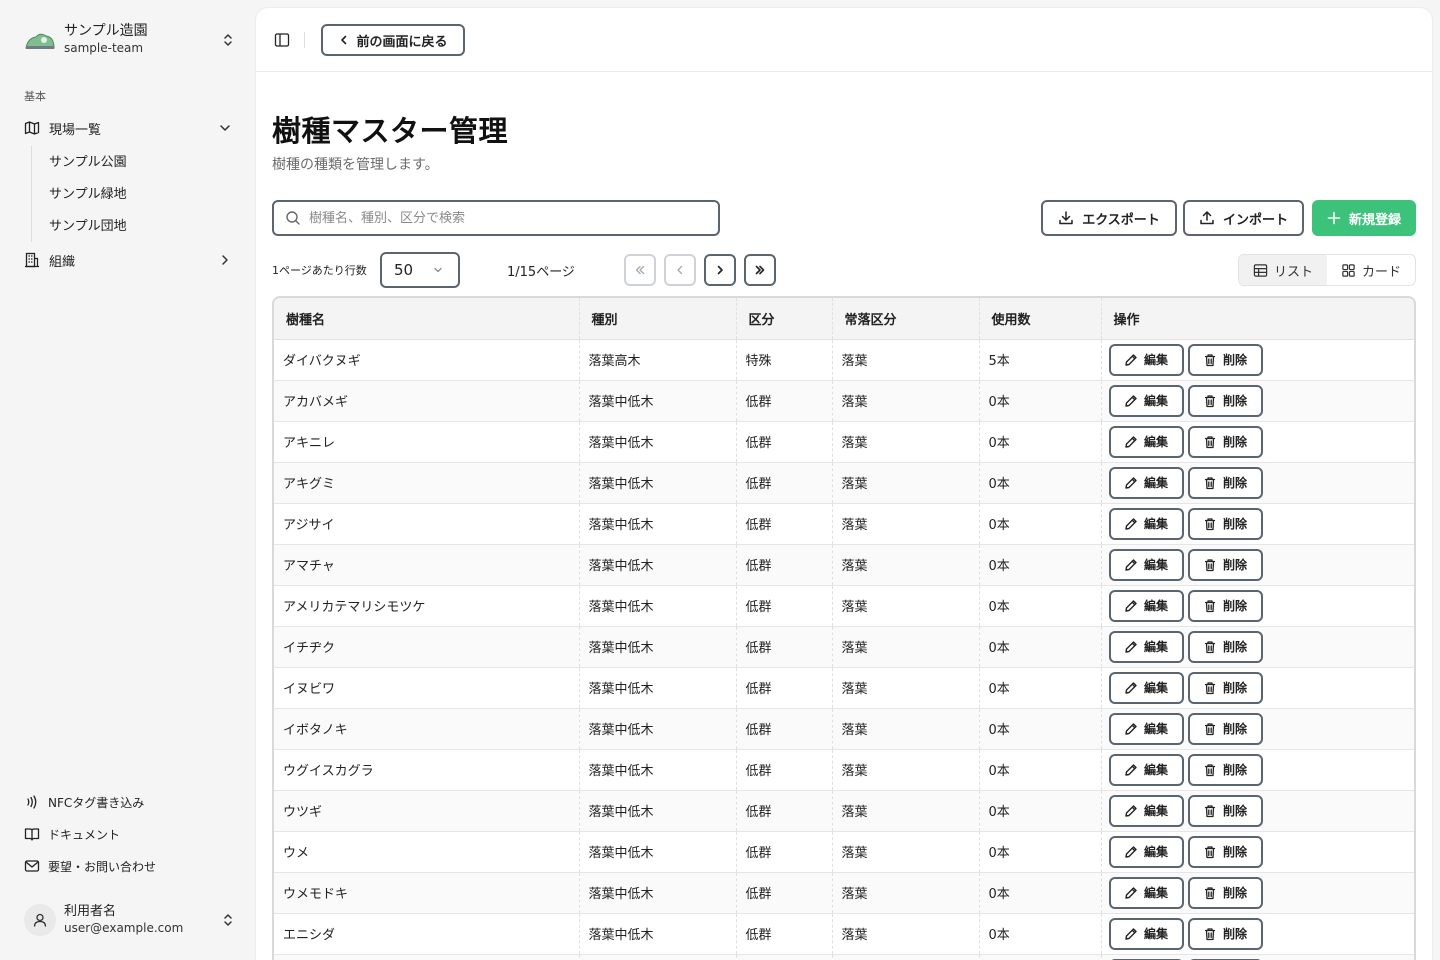 This screenshot has width=1440, height=960. Describe the element at coordinates (128, 866) in the screenshot. I see `sidebar-footer-contact: 要望・お問い合わせ` at that location.